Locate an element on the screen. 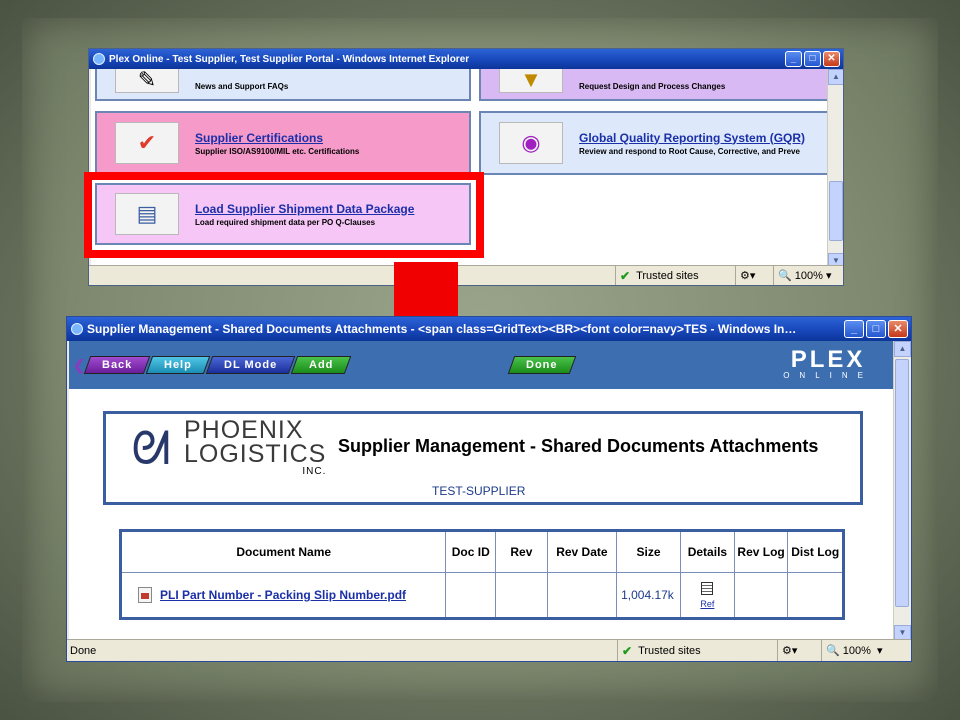  ref-link: Ref is located at coordinates (707, 604).